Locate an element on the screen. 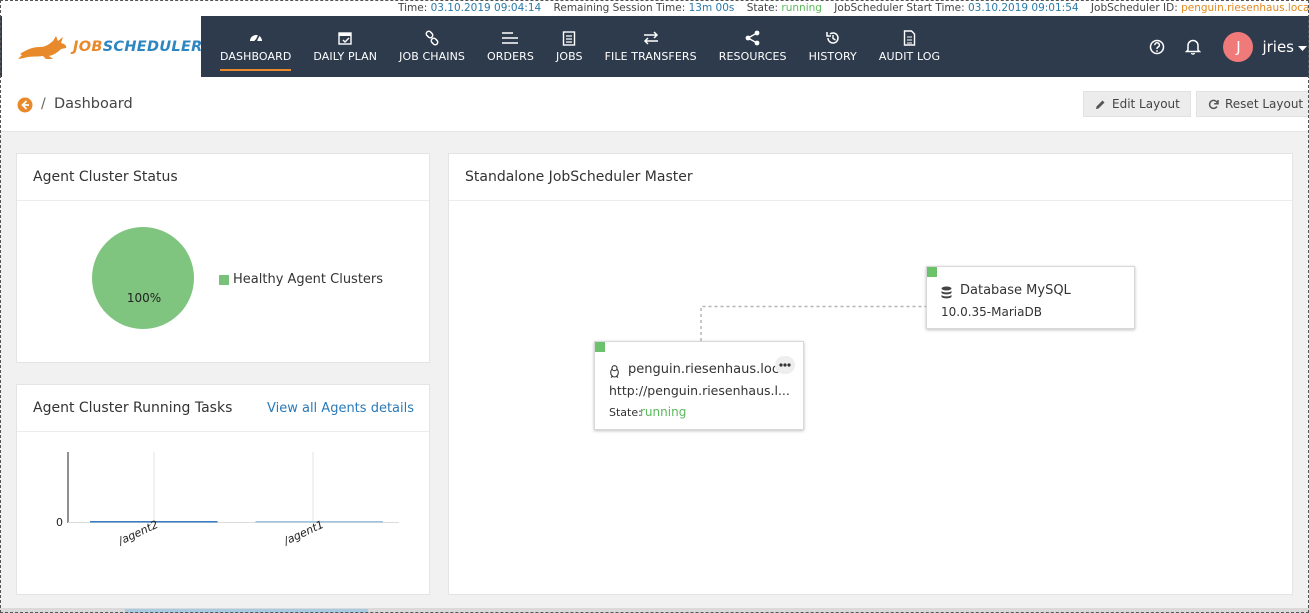 This screenshot has height=613, width=1309. linux-penguin-icon is located at coordinates (614, 372).